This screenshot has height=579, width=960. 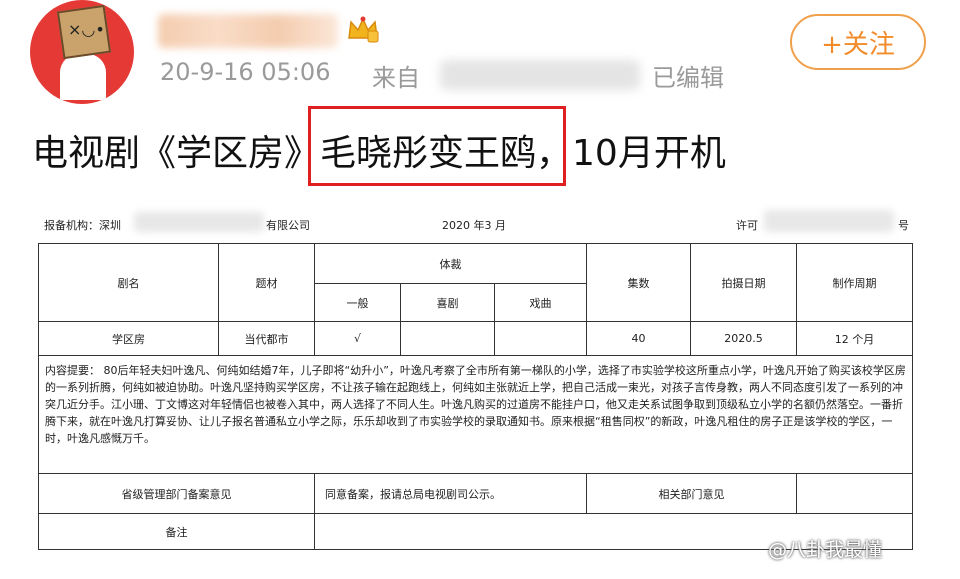 I want to click on post-timestamp: 20-9-16 05:06, so click(x=245, y=72).